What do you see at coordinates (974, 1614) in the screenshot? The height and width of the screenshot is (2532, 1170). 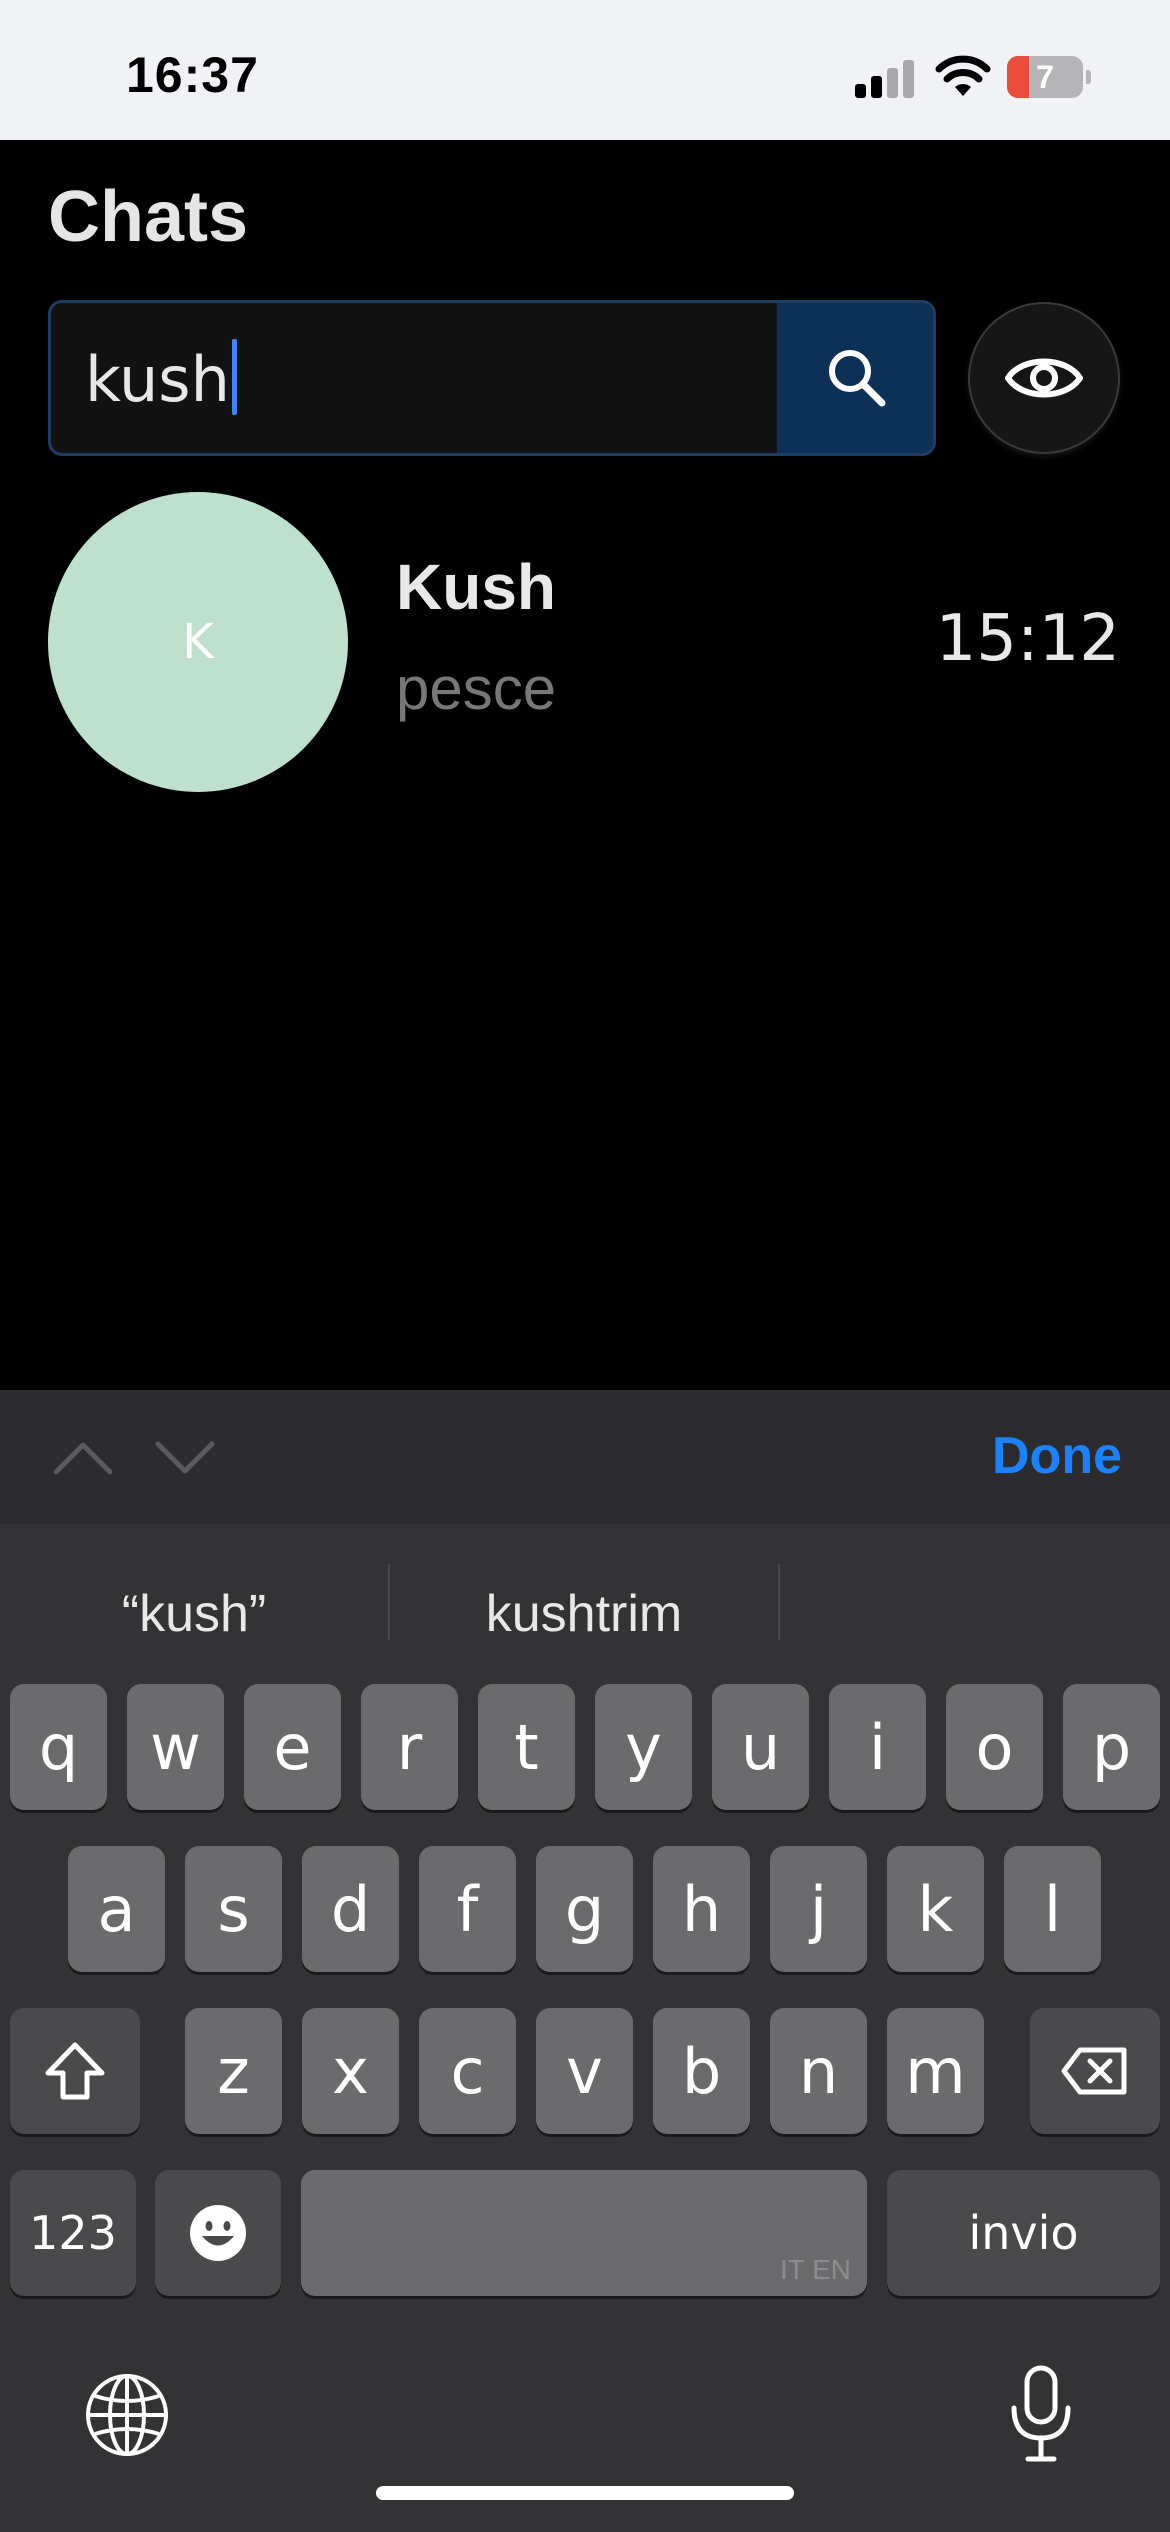 I see `suggestion-item` at bounding box center [974, 1614].